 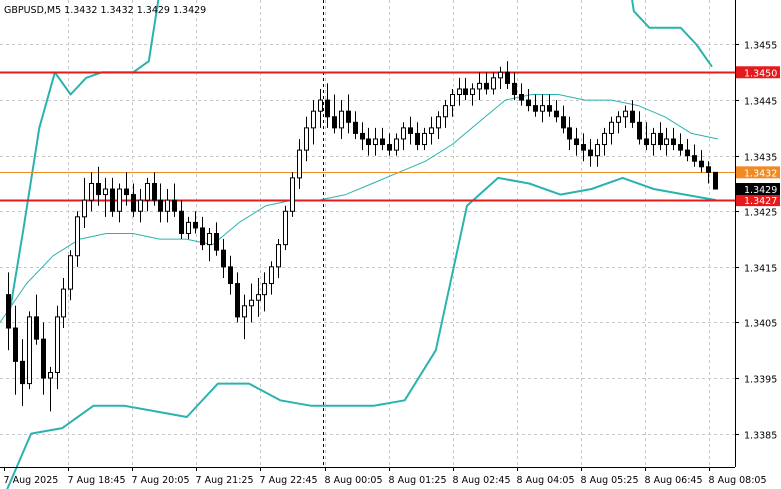 What do you see at coordinates (482, 480) in the screenshot?
I see `x-tick-label: 8 Aug 02:45` at bounding box center [482, 480].